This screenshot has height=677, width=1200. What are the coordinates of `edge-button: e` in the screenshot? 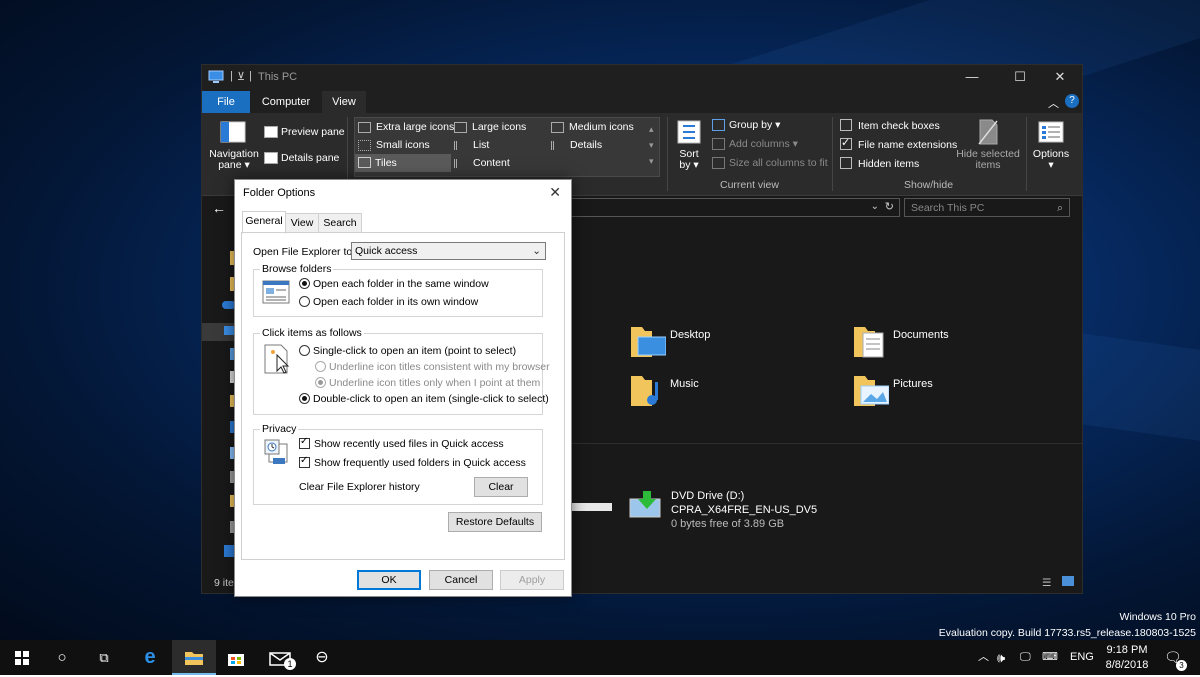 It's located at (150, 657).